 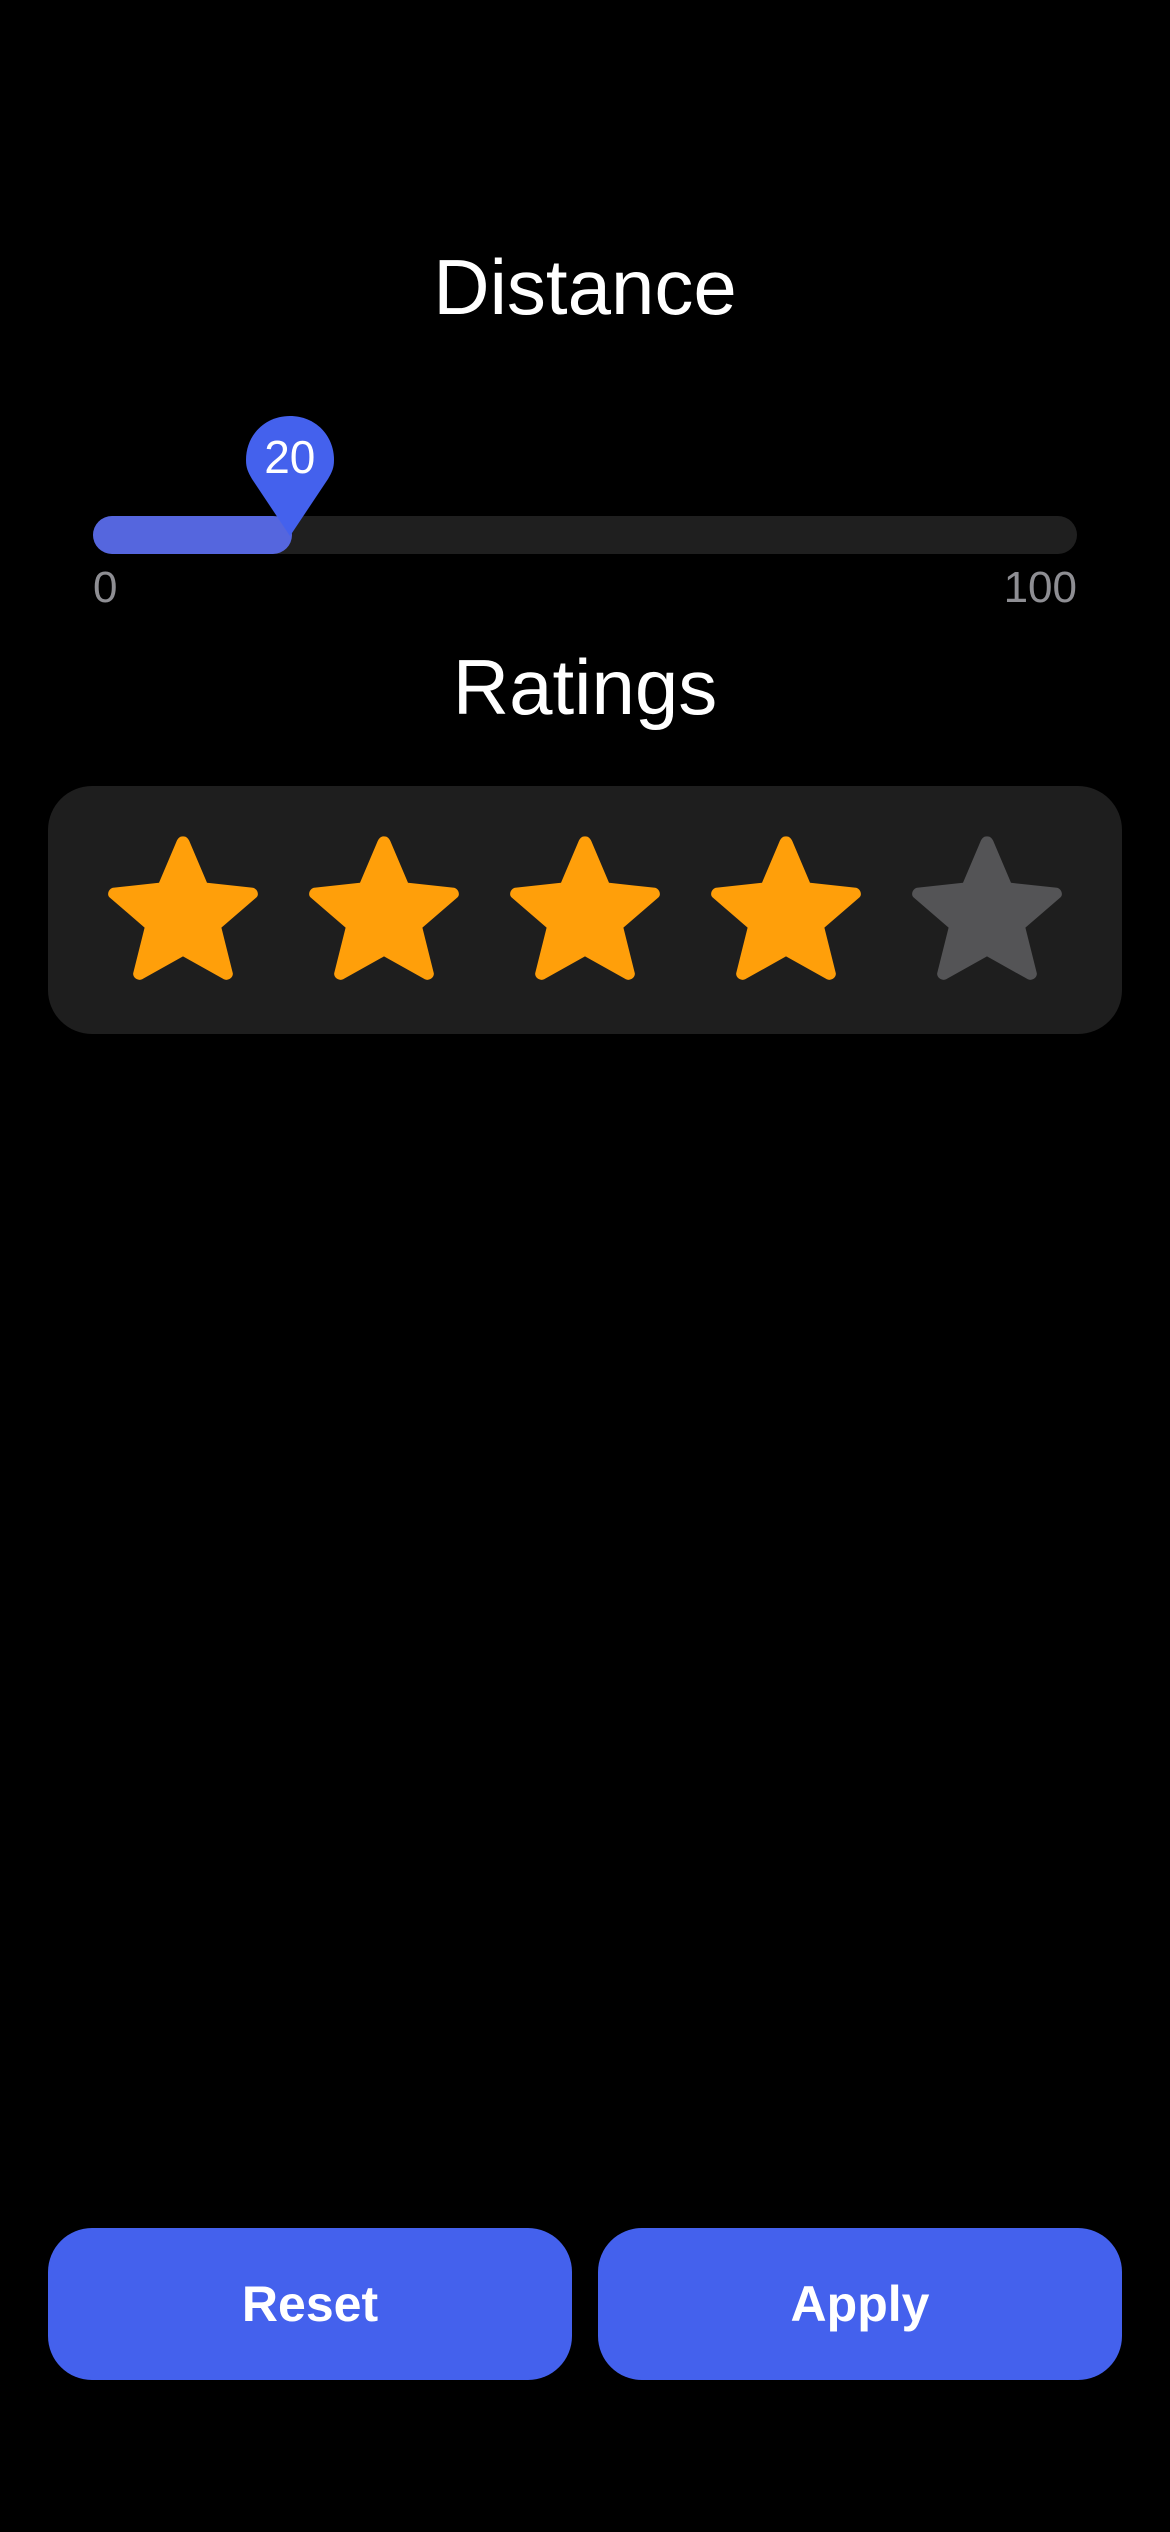 I want to click on ratings-title: Ratings, so click(x=585, y=687).